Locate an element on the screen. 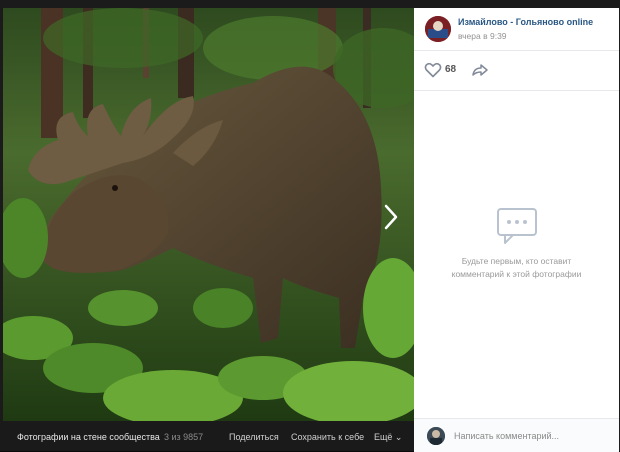 Image resolution: width=620 pixels, height=452 pixels. comment-bar is located at coordinates (516, 435).